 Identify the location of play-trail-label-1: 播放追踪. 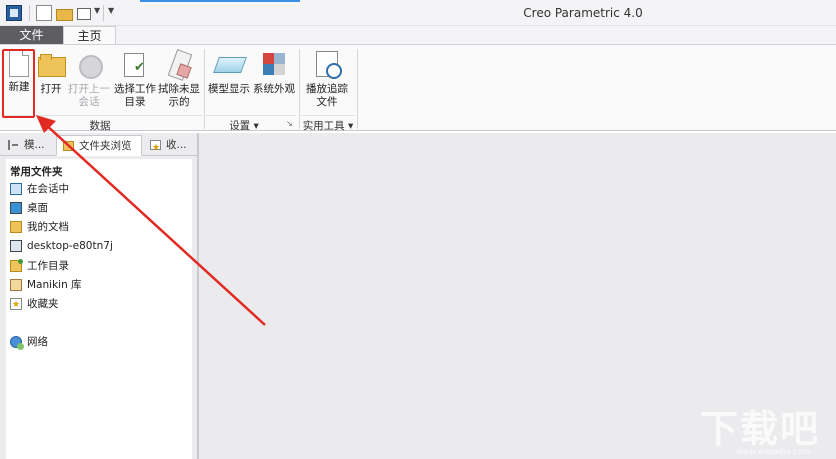
(327, 89).